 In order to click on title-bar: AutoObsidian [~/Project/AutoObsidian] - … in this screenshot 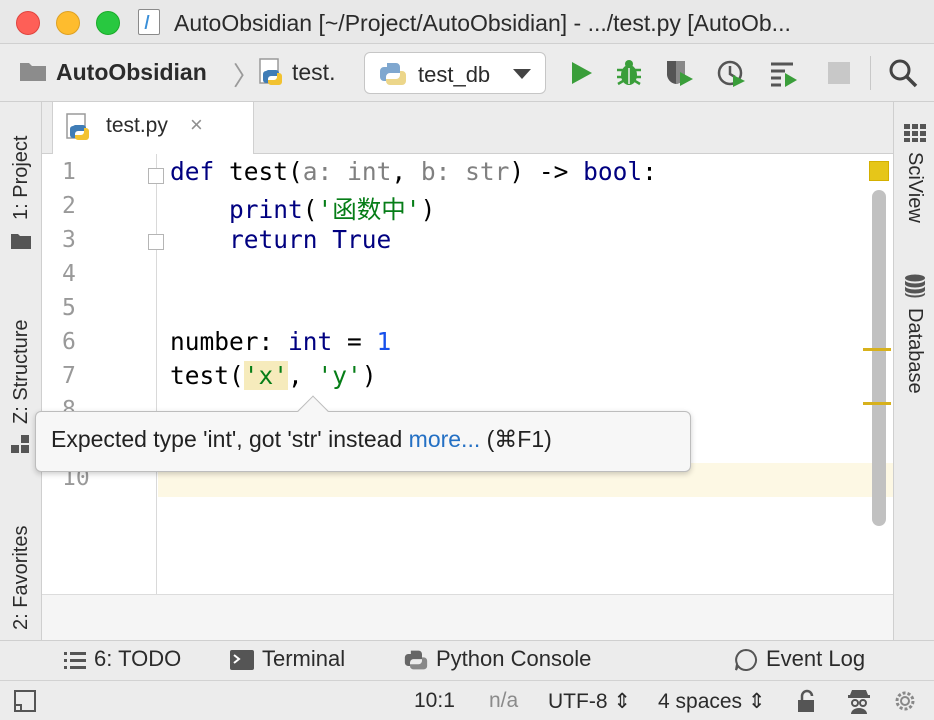, I will do `click(467, 22)`.